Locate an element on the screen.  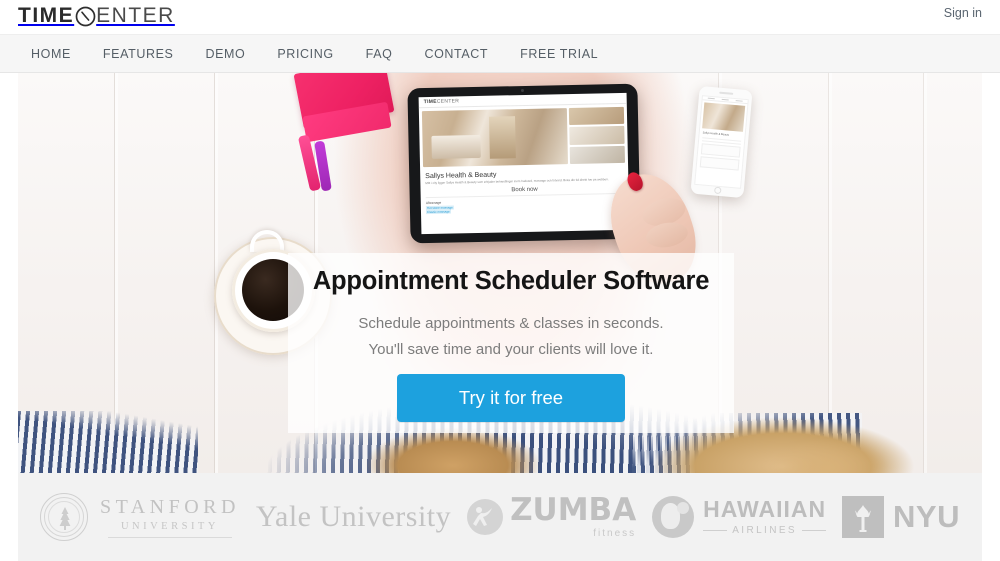
logo-text-time: TIME is located at coordinates (46, 15).